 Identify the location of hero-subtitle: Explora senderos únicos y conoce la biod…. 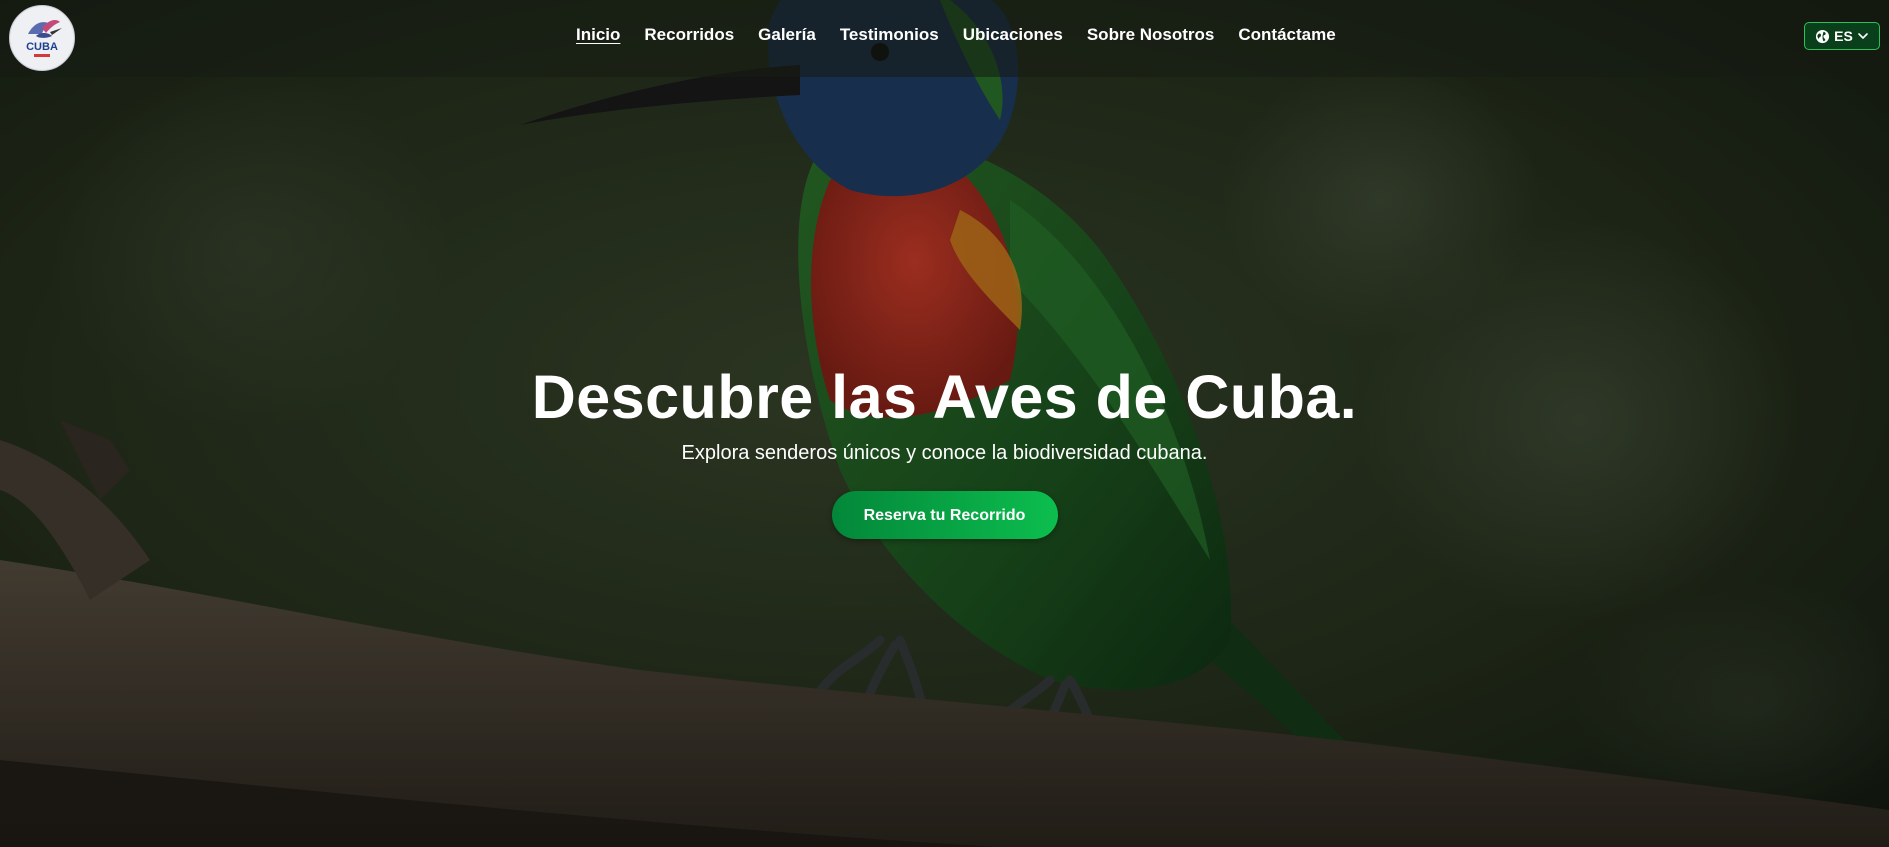
(944, 453).